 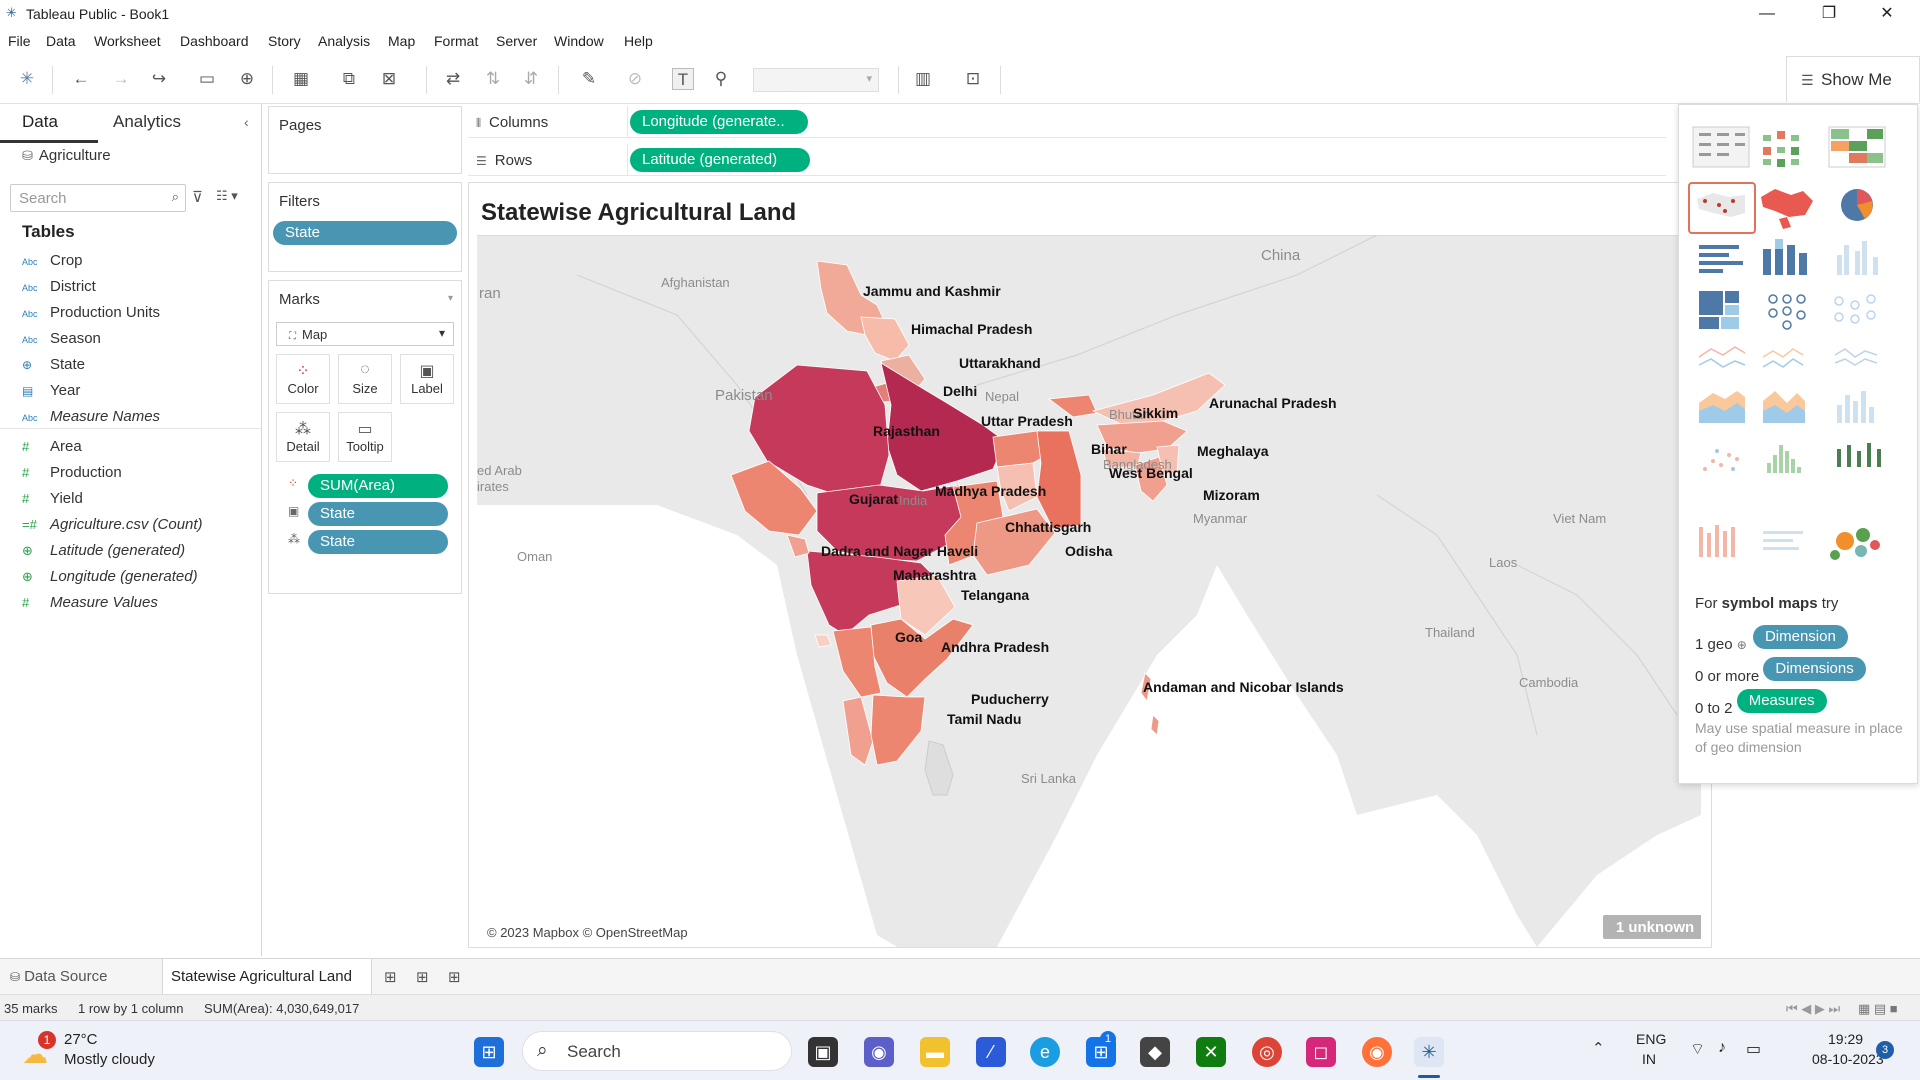 I want to click on close-button: ✕, so click(x=1887, y=14).